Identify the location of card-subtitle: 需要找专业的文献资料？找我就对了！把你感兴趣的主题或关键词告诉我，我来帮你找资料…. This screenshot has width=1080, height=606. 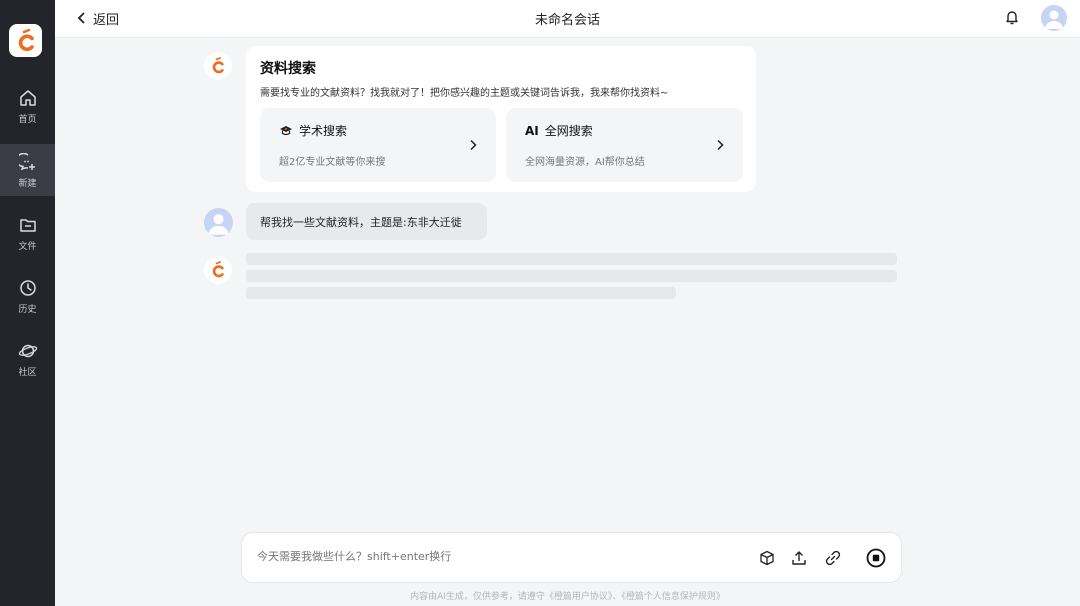
(464, 93).